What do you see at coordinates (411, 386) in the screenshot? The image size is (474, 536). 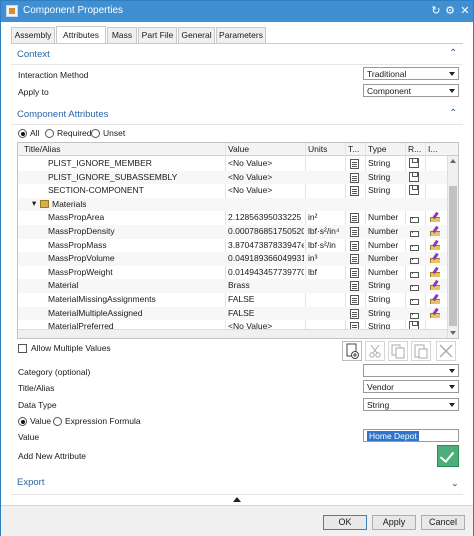 I see `title-alias-combobox: Vendor` at bounding box center [411, 386].